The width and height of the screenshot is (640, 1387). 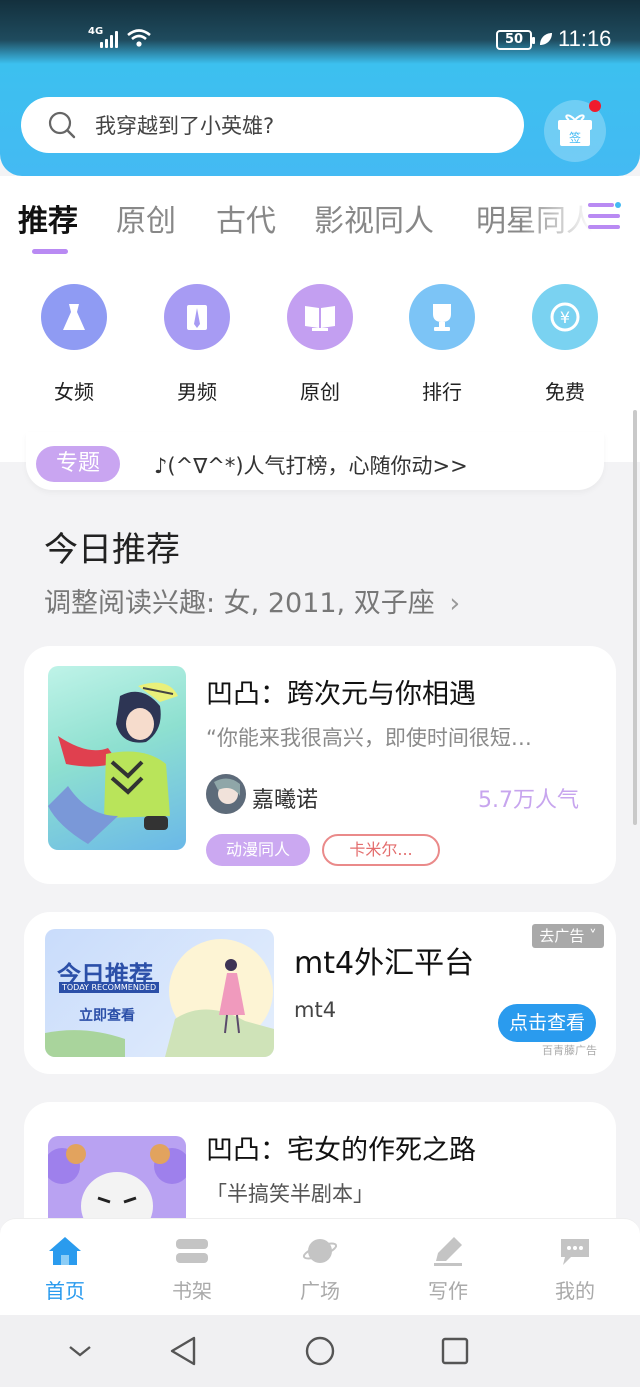 What do you see at coordinates (112, 550) in the screenshot?
I see `section-title: 今日推荐` at bounding box center [112, 550].